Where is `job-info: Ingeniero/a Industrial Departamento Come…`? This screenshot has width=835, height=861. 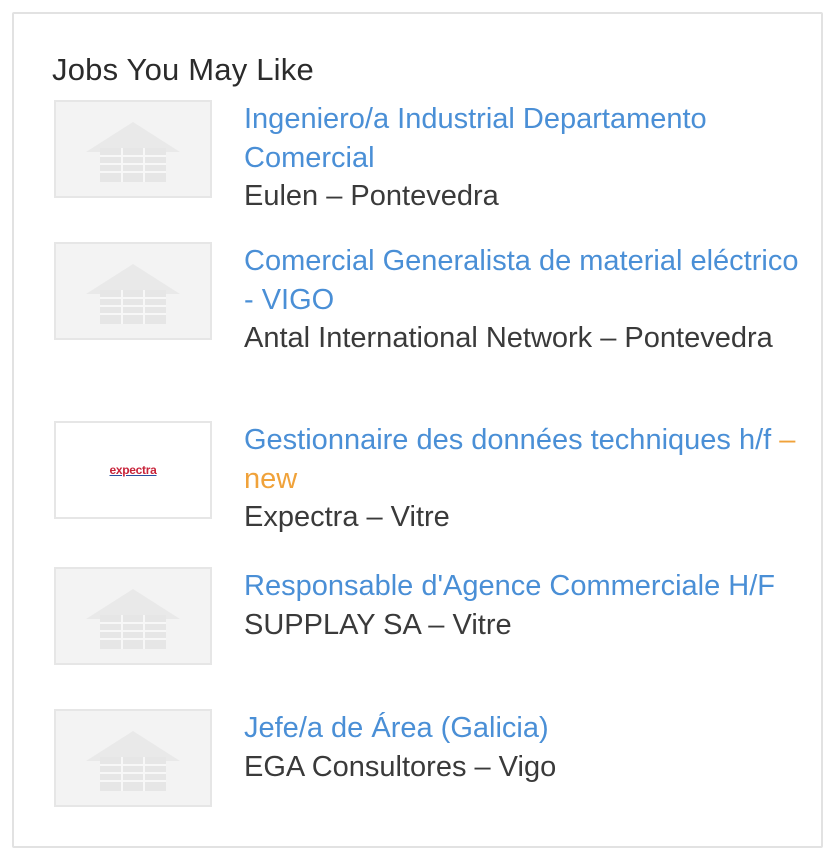
job-info: Ingeniero/a Industrial Departamento Come… is located at coordinates (524, 158).